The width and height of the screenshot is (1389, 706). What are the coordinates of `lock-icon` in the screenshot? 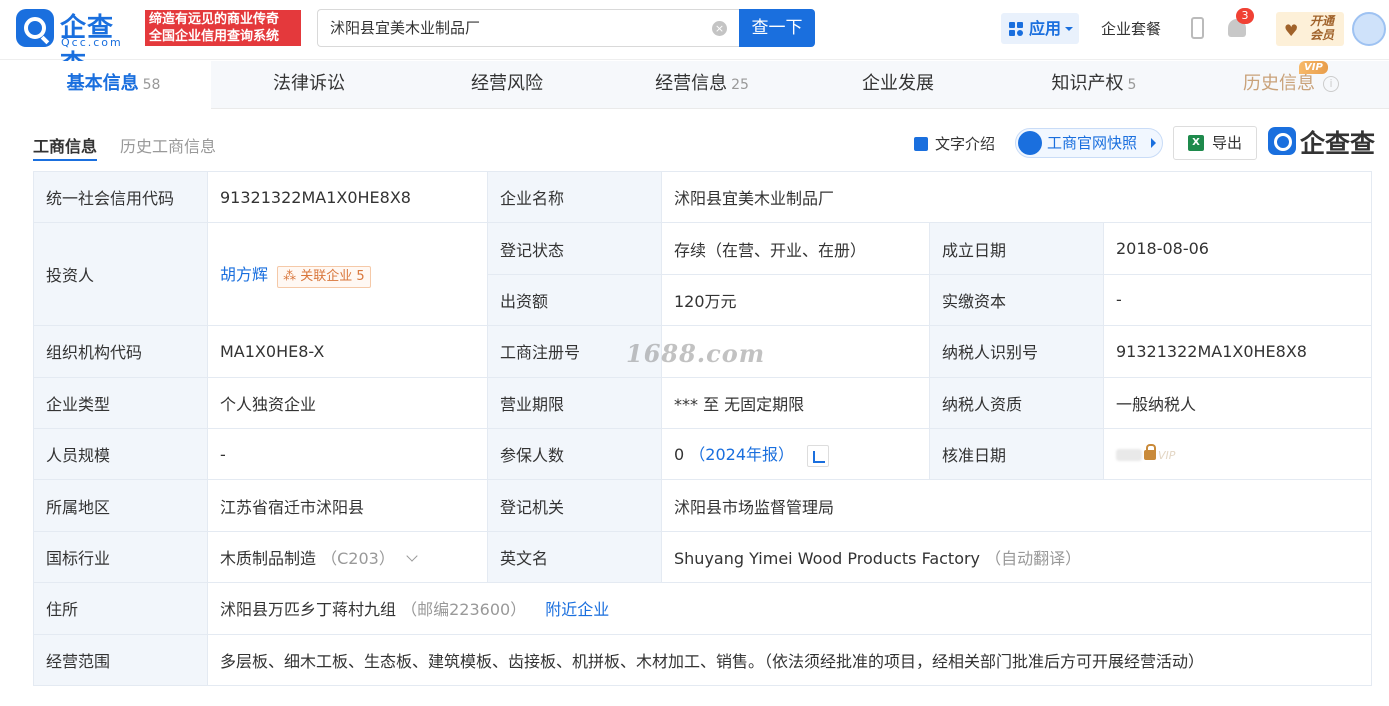 It's located at (1150, 452).